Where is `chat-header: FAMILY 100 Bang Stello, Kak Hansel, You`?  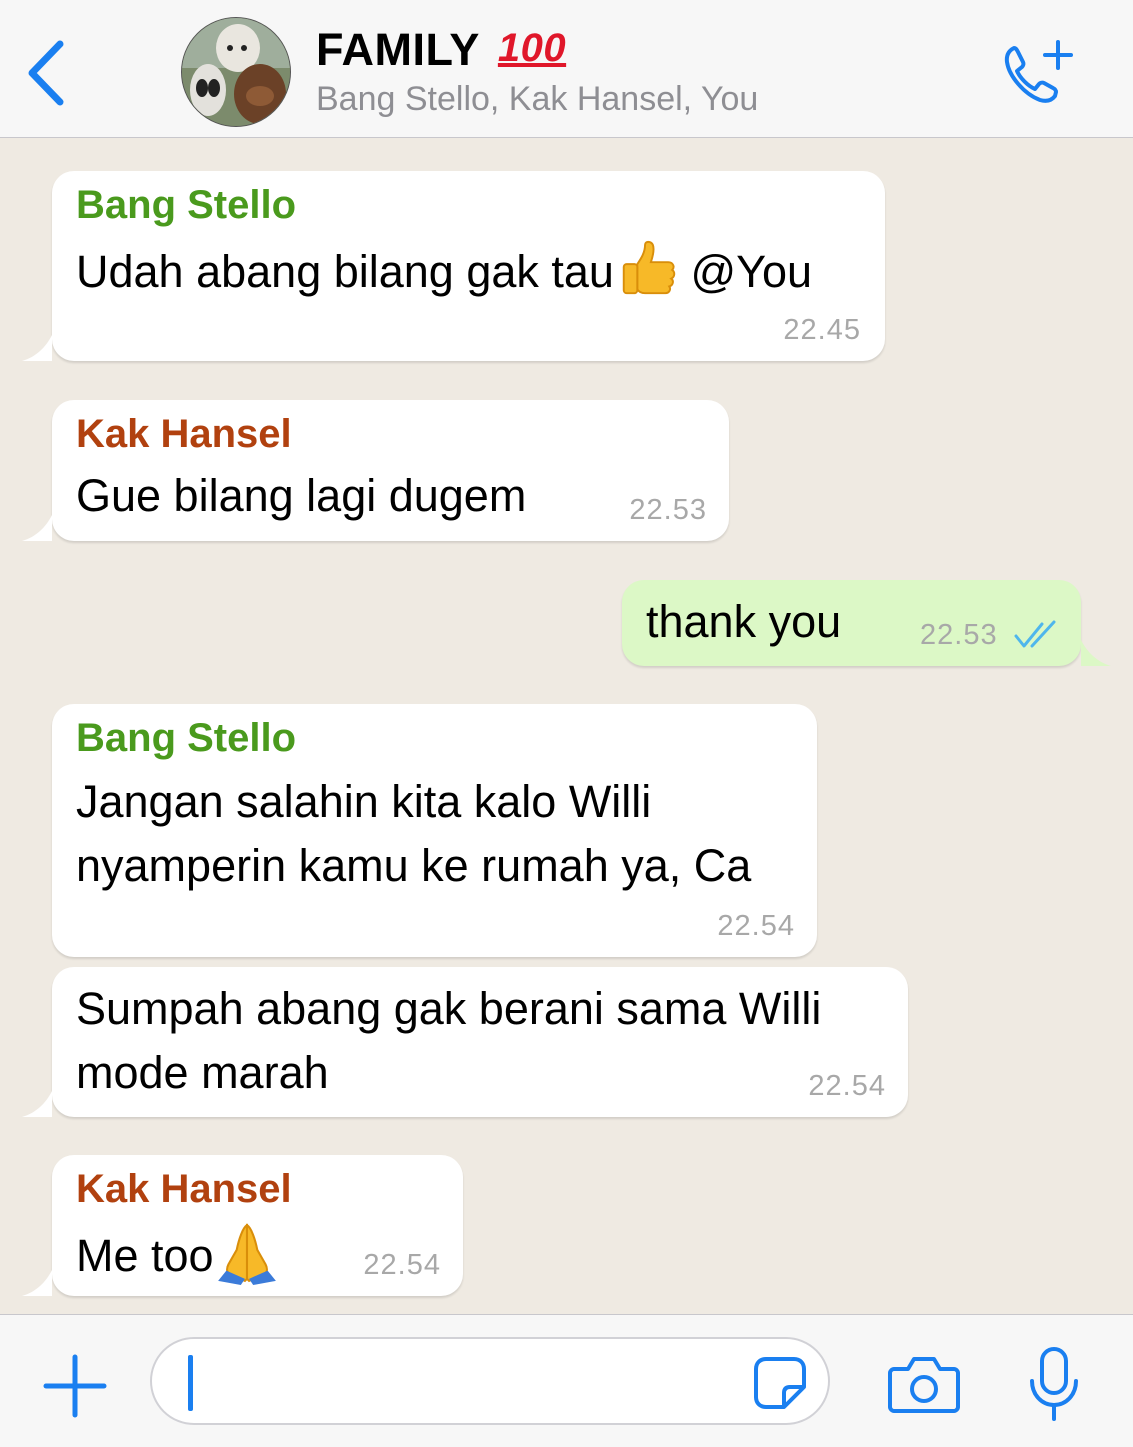 chat-header: FAMILY 100 Bang Stello, Kak Hansel, You is located at coordinates (566, 69).